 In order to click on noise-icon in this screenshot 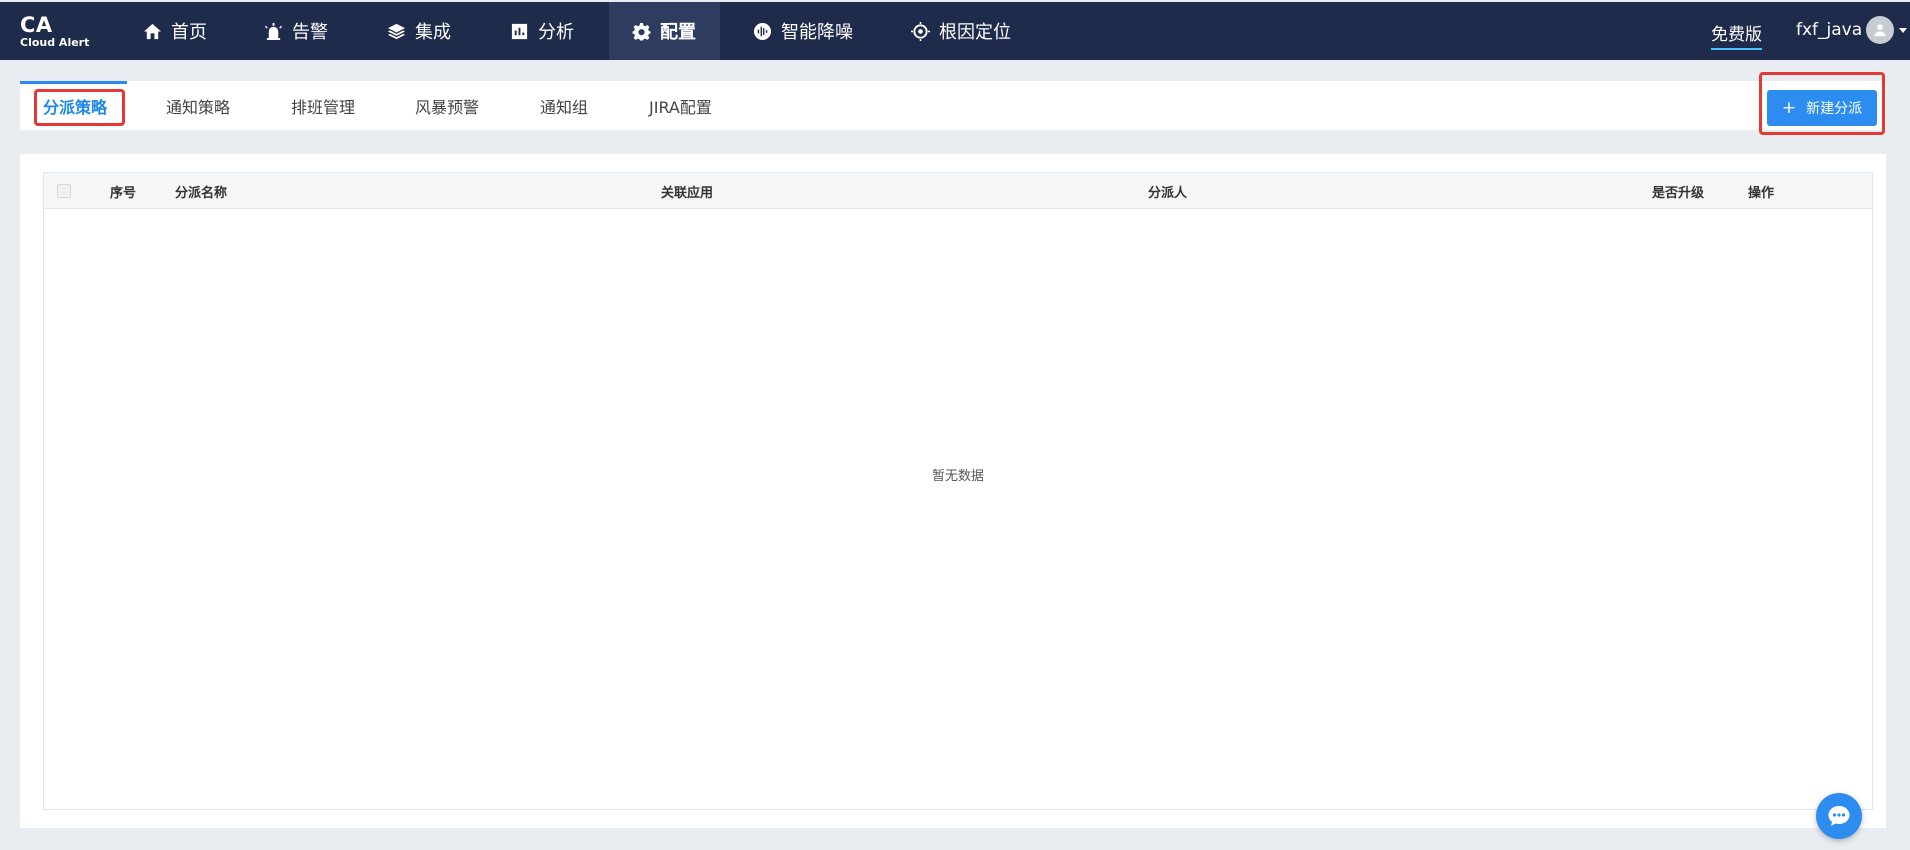, I will do `click(762, 31)`.